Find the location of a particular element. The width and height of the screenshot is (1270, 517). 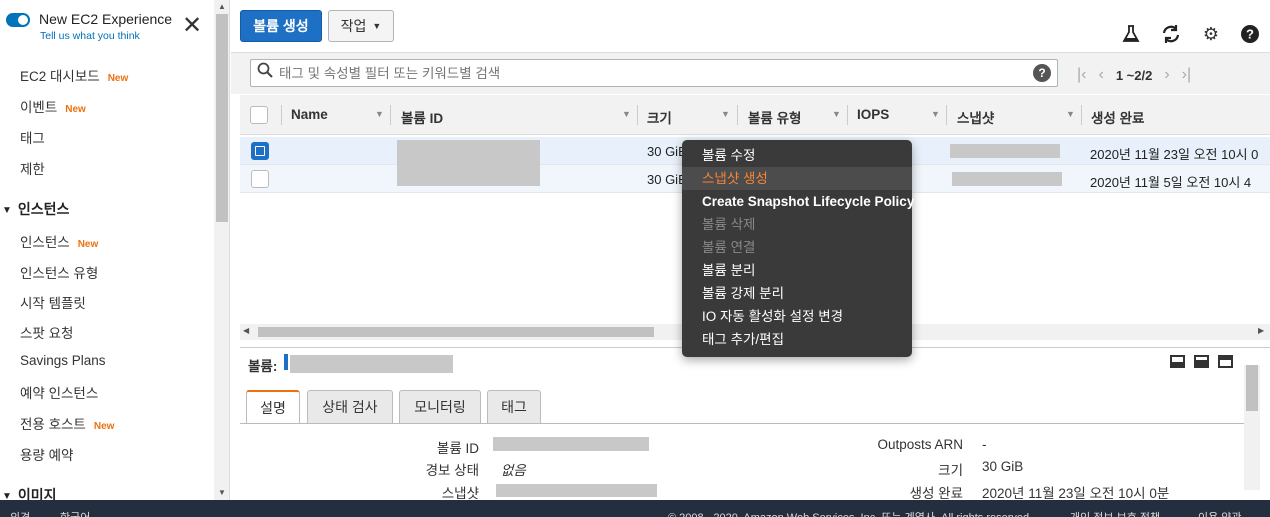

sidebar-item-savings-plans: Savings Plans is located at coordinates (63, 360).